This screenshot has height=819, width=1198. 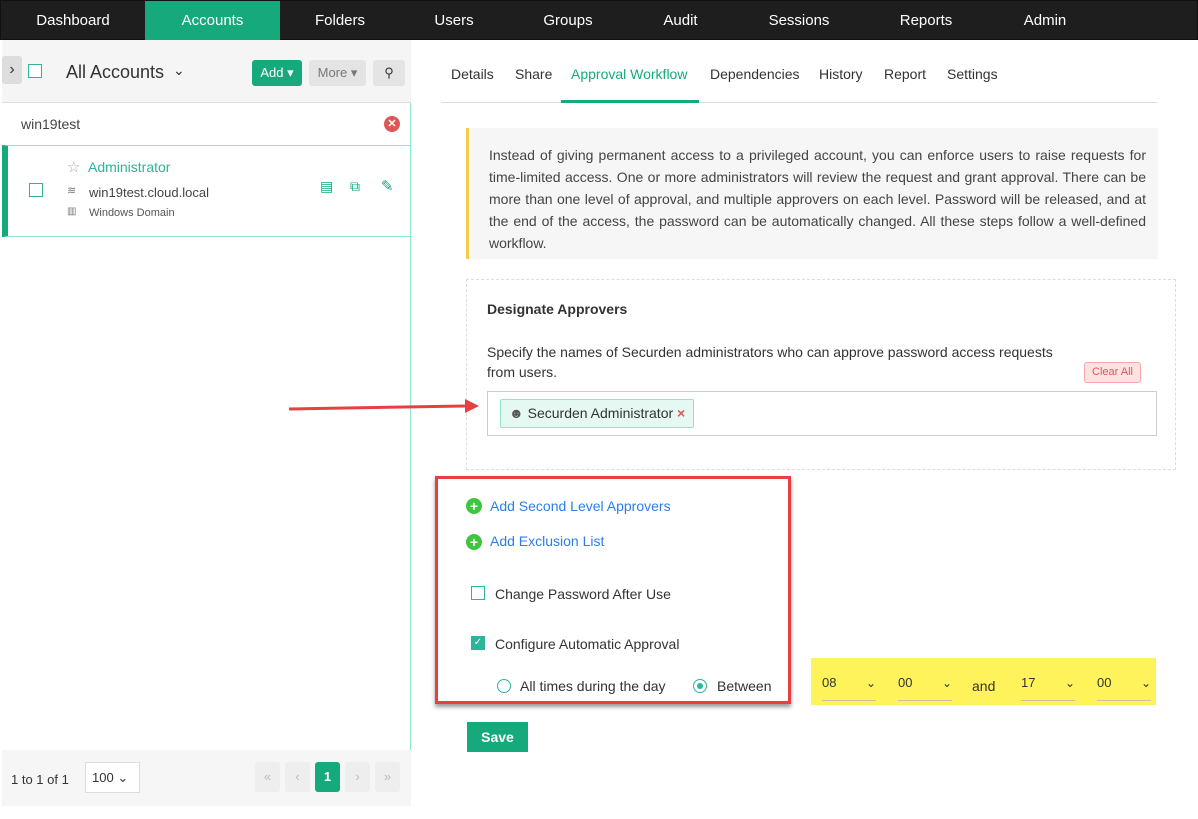 What do you see at coordinates (327, 777) in the screenshot?
I see `page-1-button: 1` at bounding box center [327, 777].